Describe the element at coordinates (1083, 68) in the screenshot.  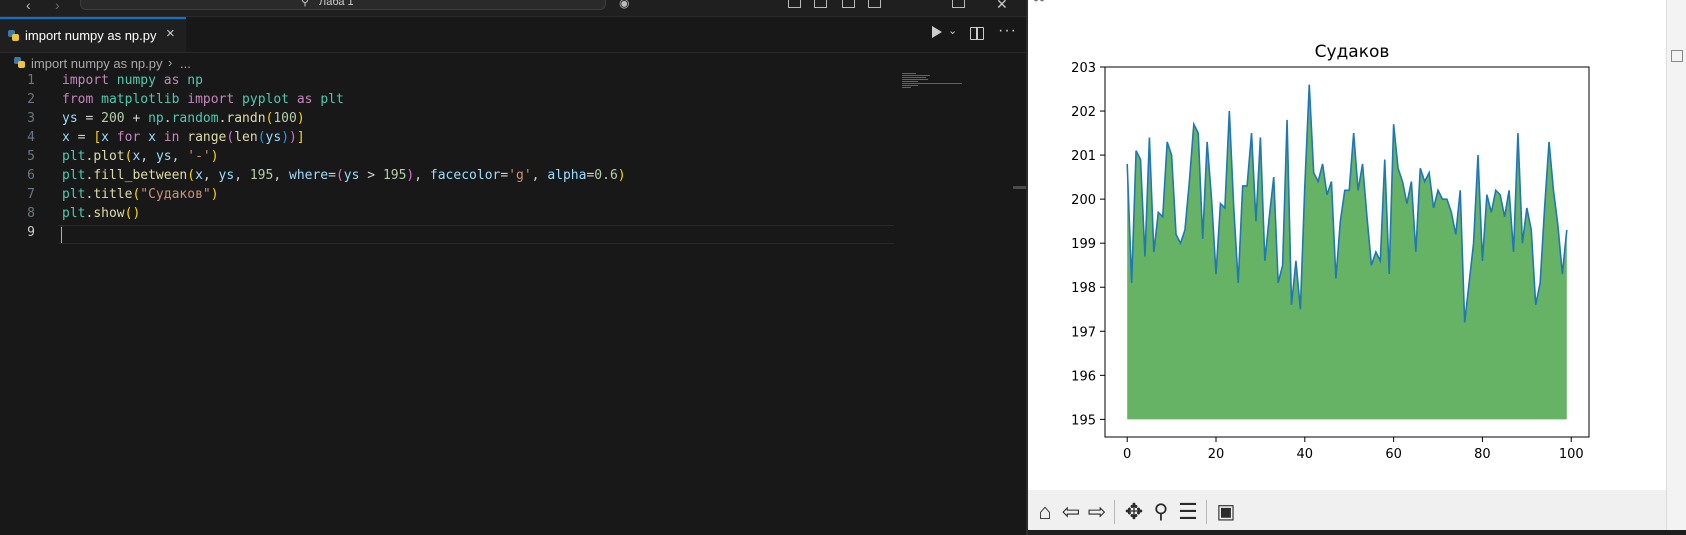
I see `y-tick-label: 203` at that location.